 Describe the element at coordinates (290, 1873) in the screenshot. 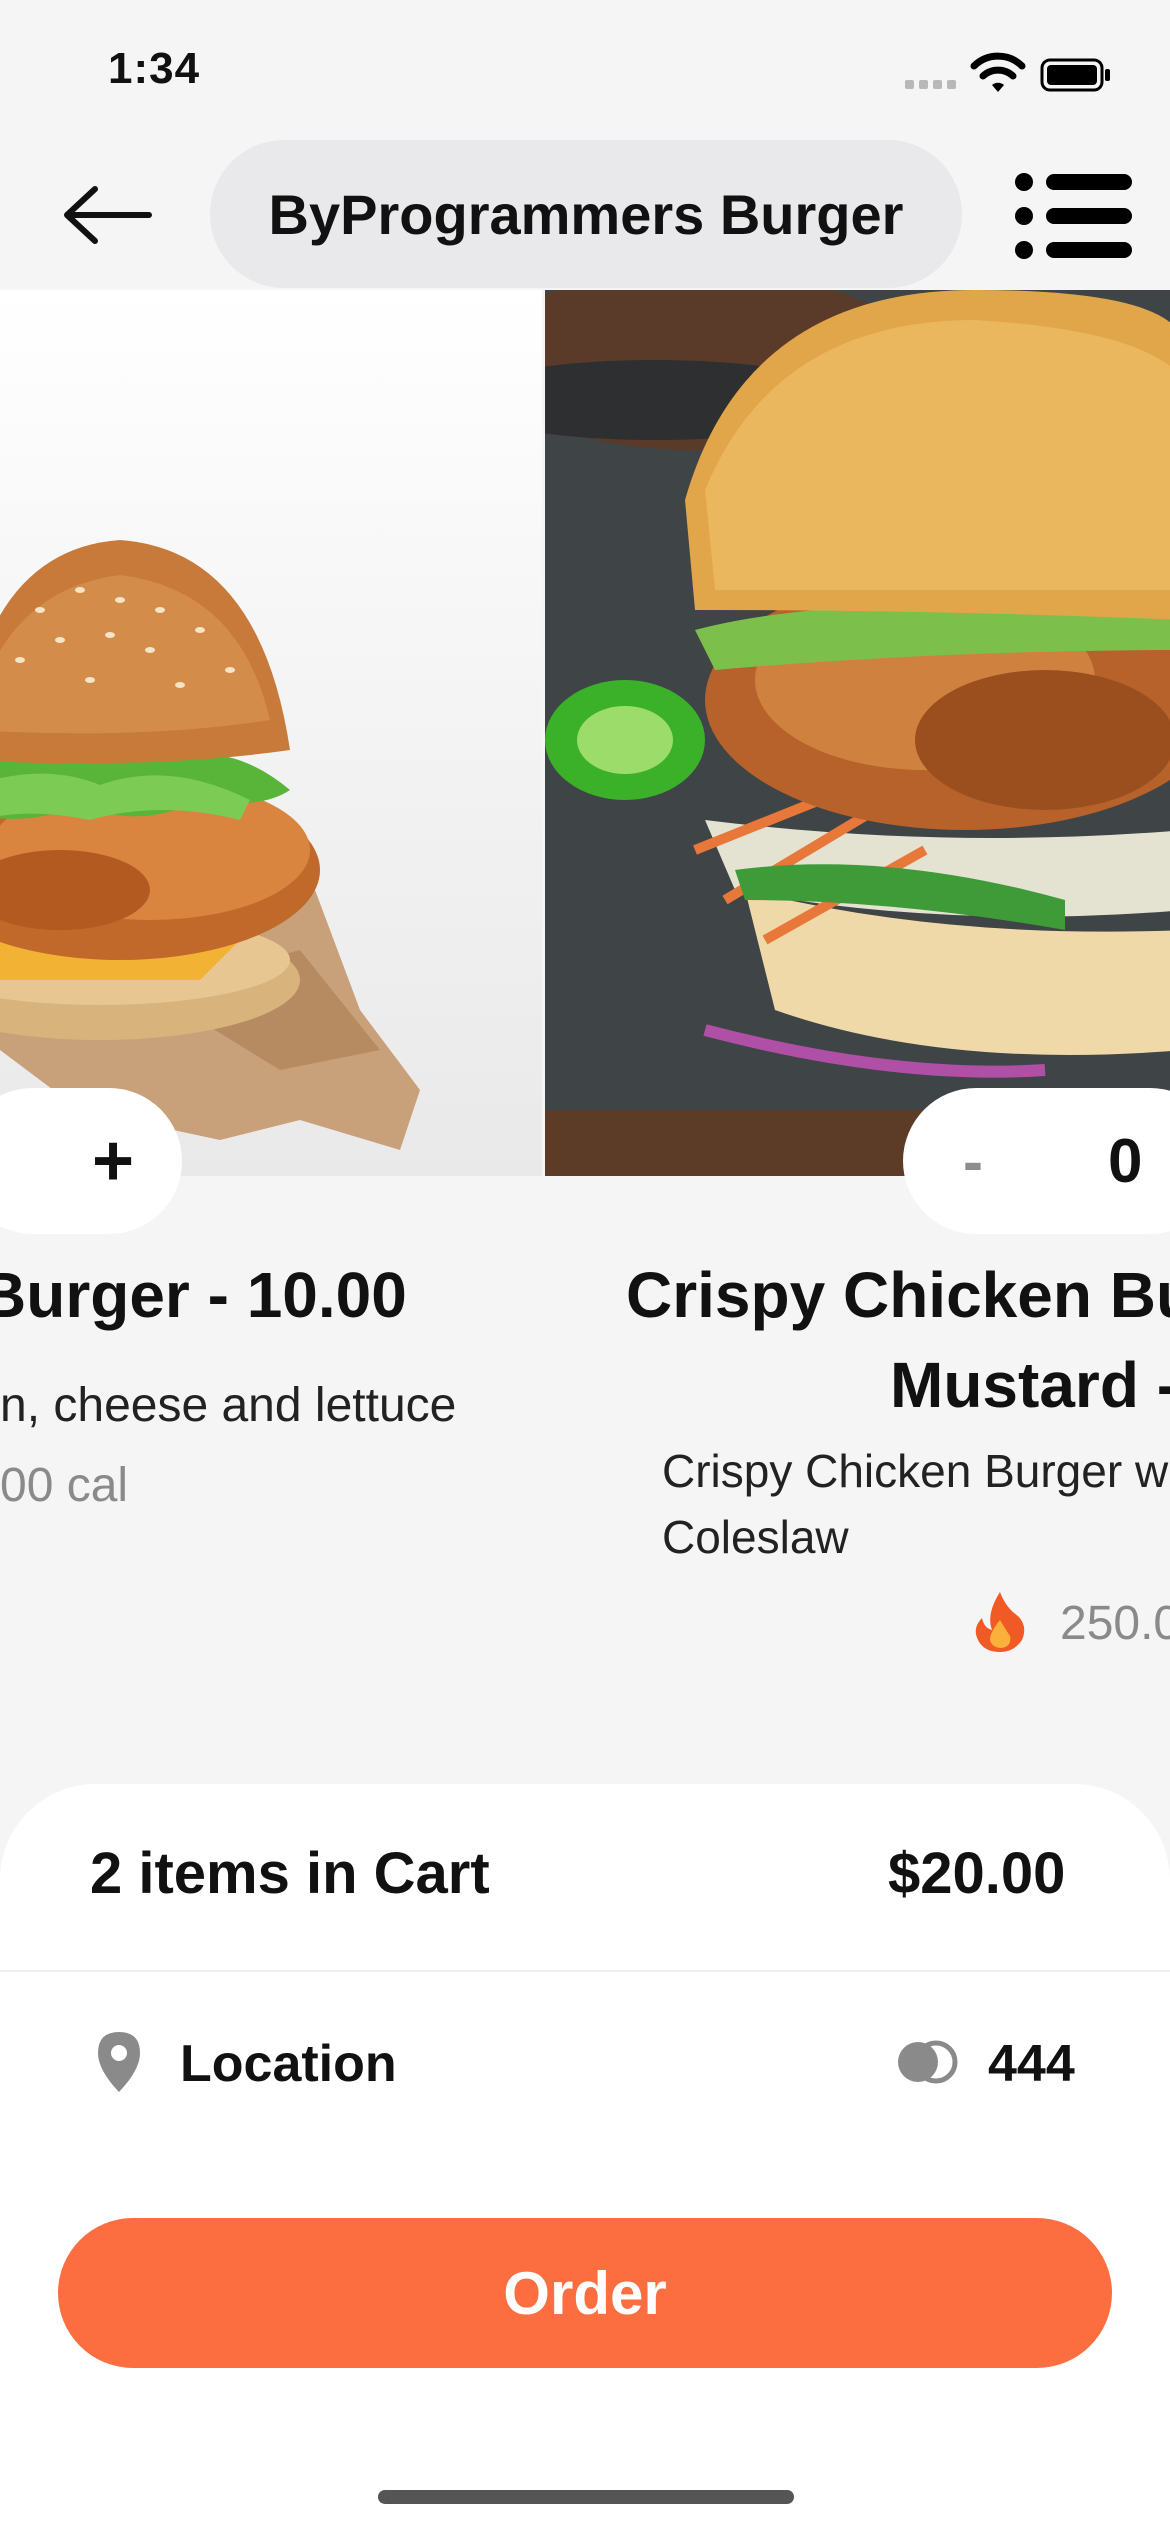

I see `cart-items-count: 2 items in Cart` at that location.